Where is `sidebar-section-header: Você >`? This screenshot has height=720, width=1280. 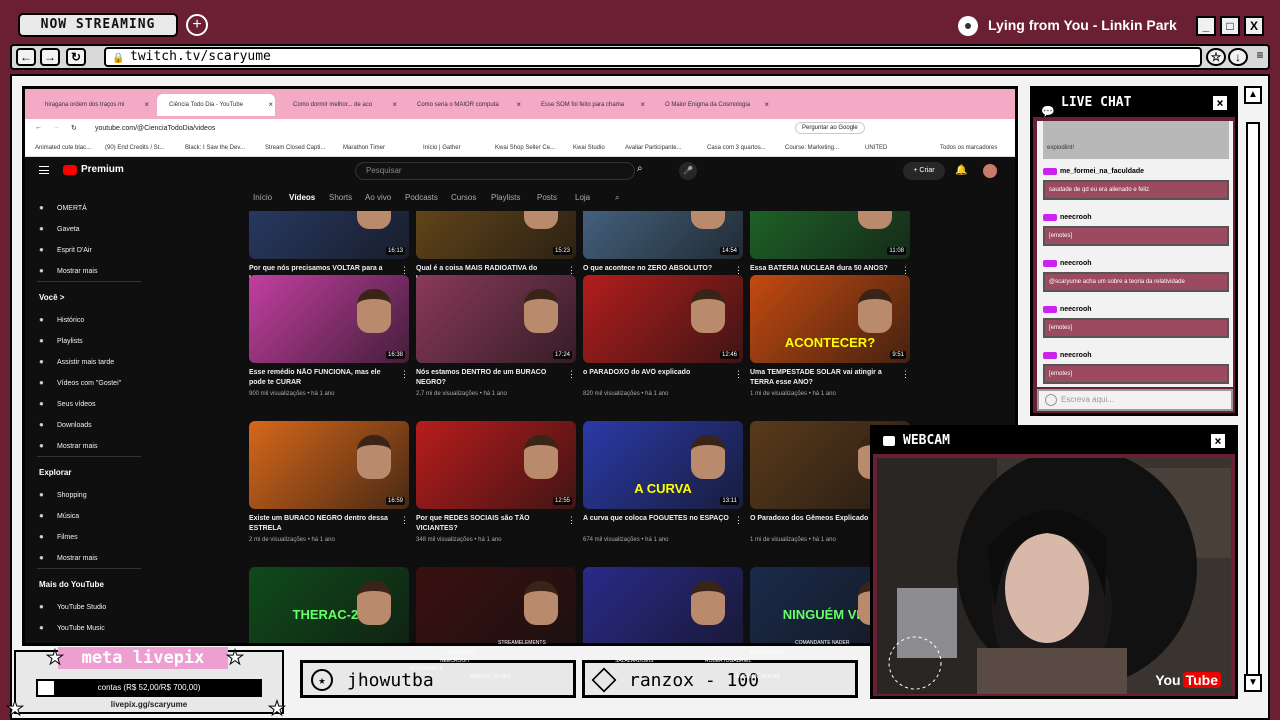 sidebar-section-header: Você > is located at coordinates (51, 297).